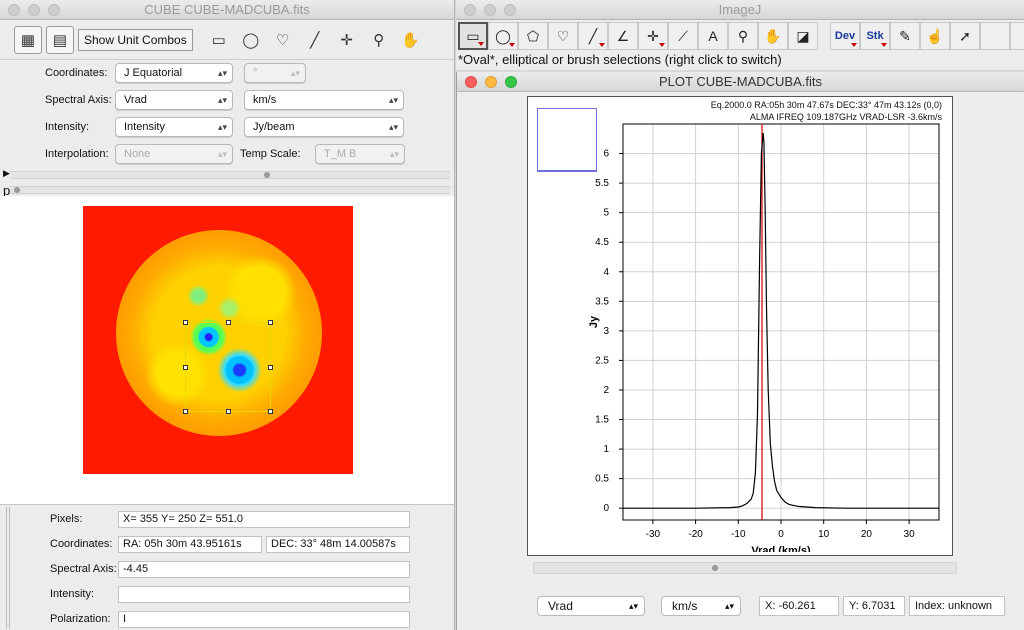 The width and height of the screenshot is (1024, 630). What do you see at coordinates (174, 100) in the screenshot?
I see `spectral-axis-select: Vrad ▴▾` at bounding box center [174, 100].